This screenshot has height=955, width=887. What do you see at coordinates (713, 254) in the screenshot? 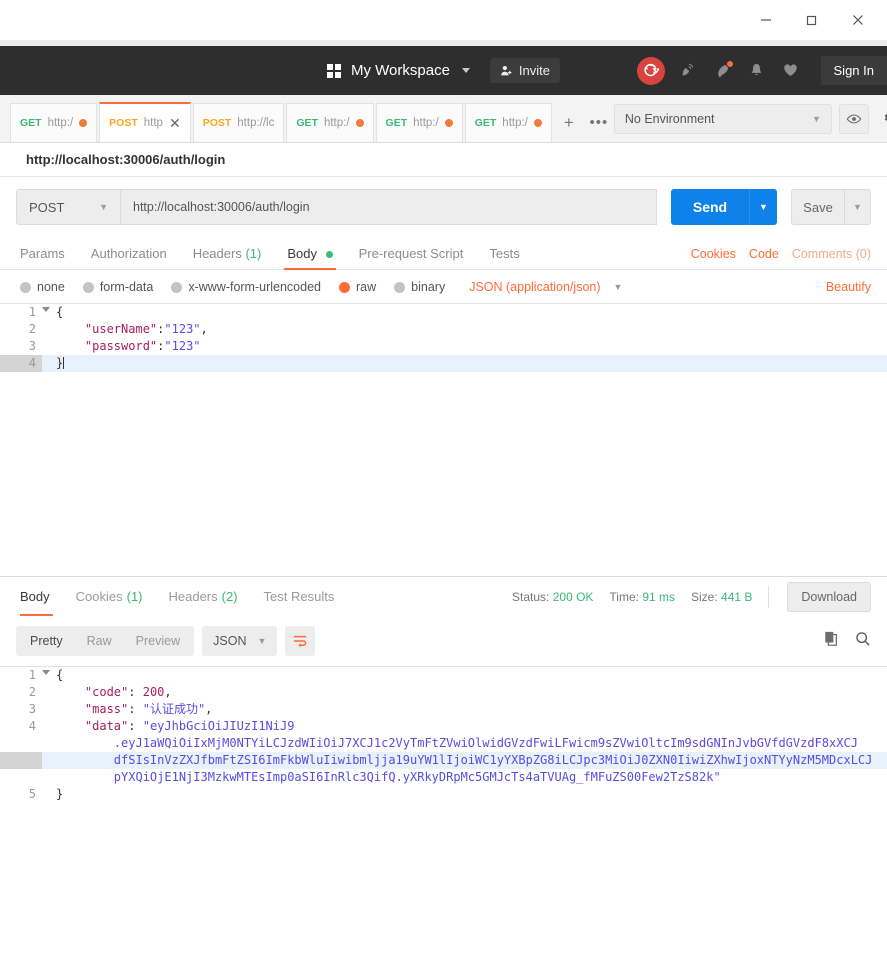
I see `cookies-link: Cookies` at bounding box center [713, 254].